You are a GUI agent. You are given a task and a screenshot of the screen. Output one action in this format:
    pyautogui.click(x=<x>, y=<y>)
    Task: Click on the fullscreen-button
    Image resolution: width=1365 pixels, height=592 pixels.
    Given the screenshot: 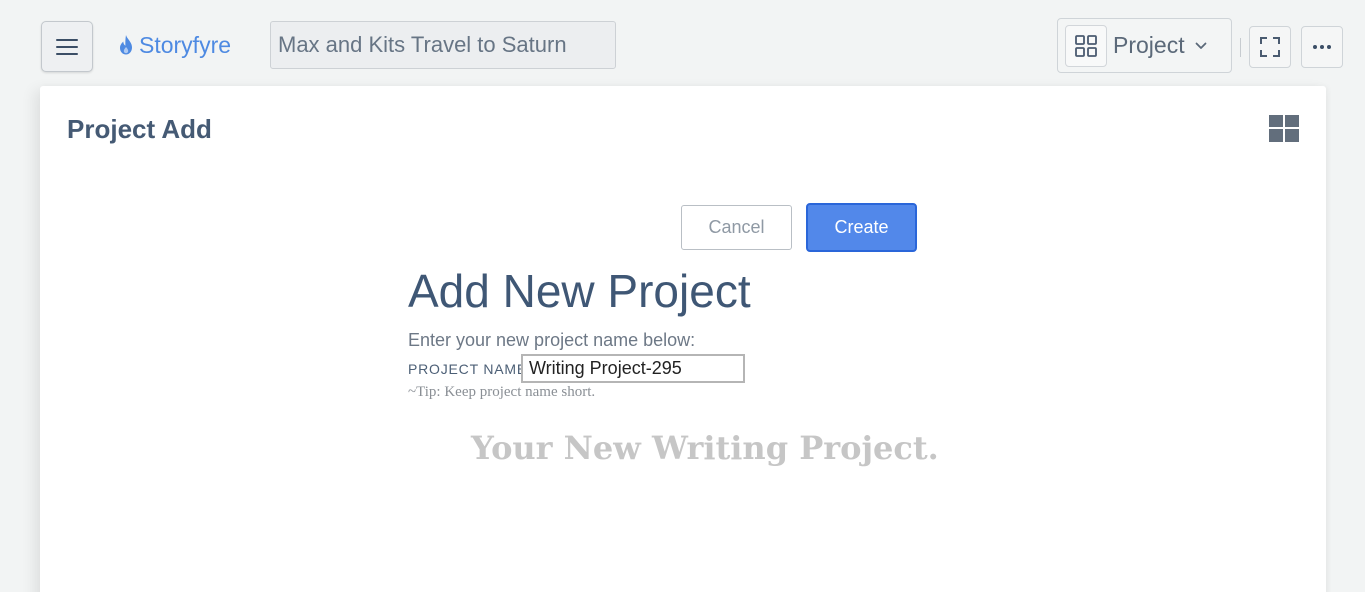 What is the action you would take?
    pyautogui.click(x=1270, y=47)
    